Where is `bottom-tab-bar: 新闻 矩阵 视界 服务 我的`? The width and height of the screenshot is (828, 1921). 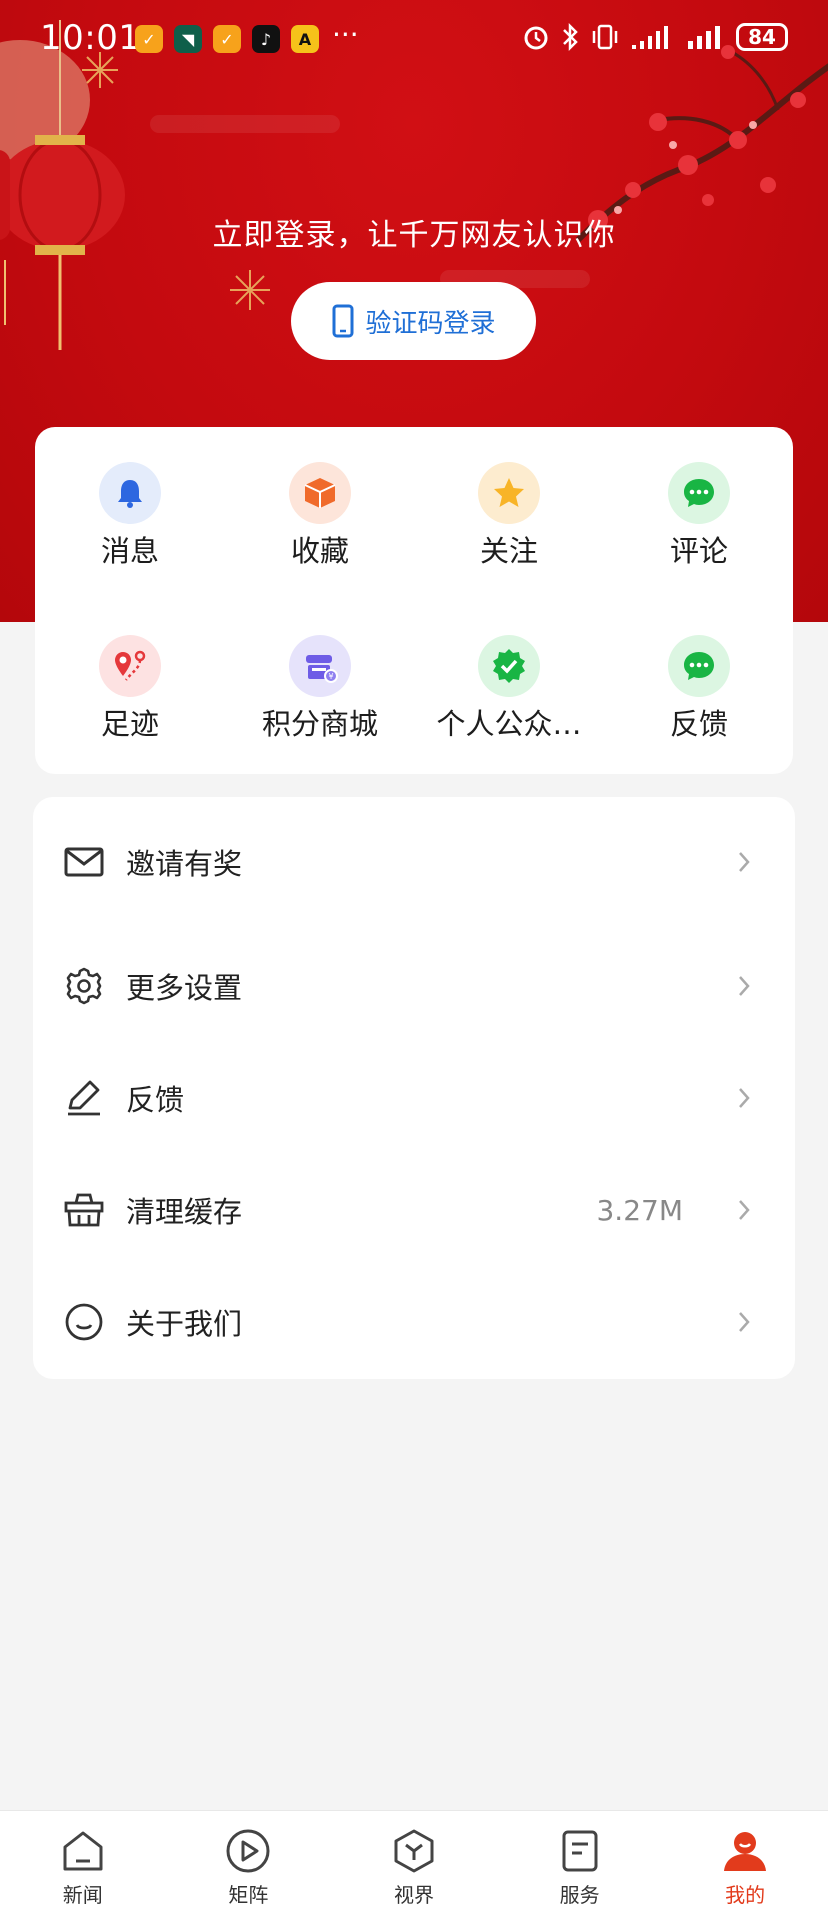
bottom-tab-bar: 新闻 矩阵 视界 服务 我的 is located at coordinates (414, 1865).